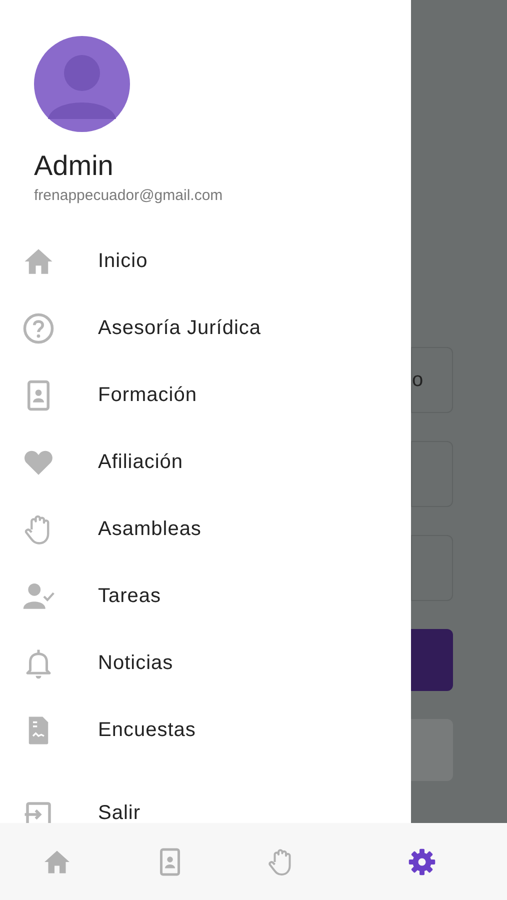 The image size is (507, 900). Describe the element at coordinates (141, 462) in the screenshot. I see `menu-item: Afiliación` at that location.